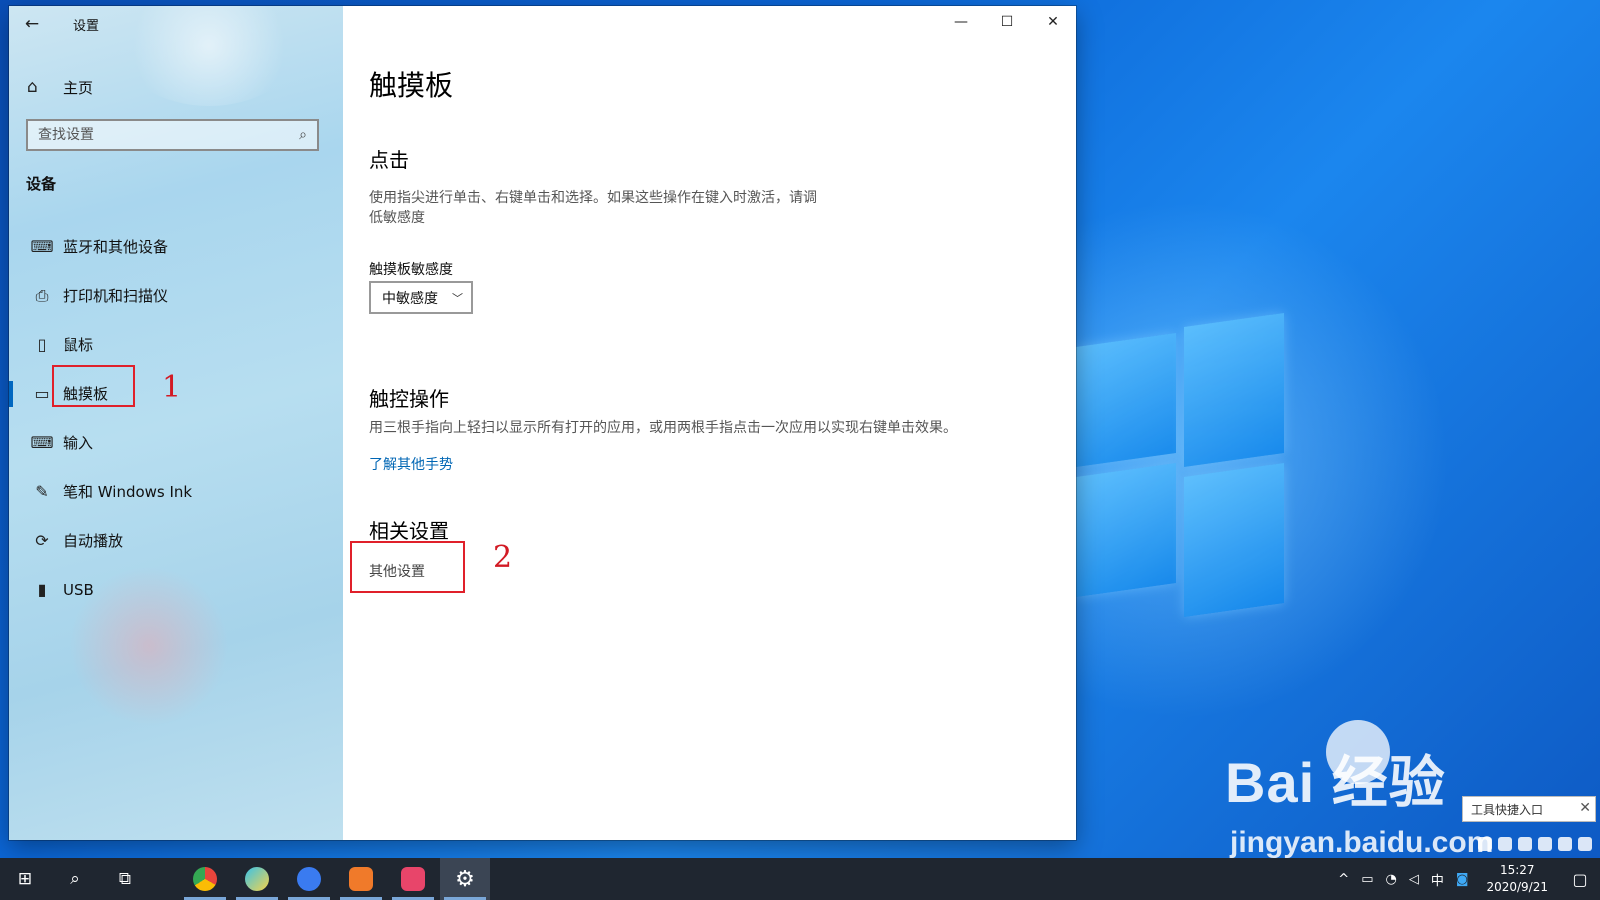 The image size is (1600, 900). I want to click on close-icon: ✕, so click(1053, 22).